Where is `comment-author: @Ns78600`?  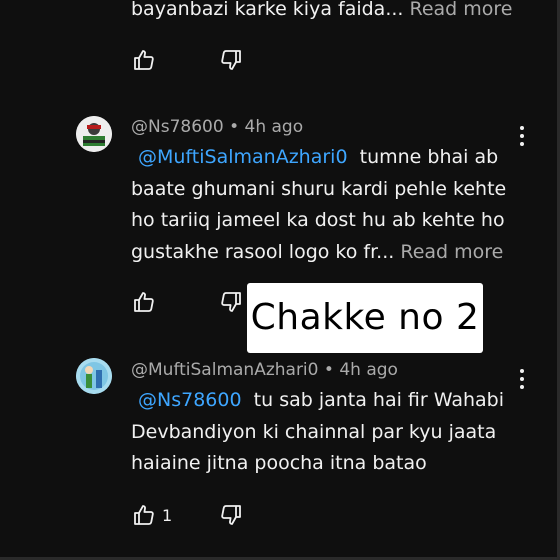 comment-author: @Ns78600 is located at coordinates (177, 127).